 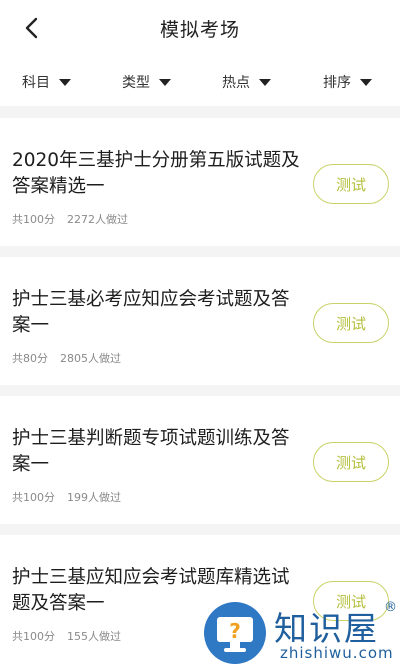 I want to click on exam-score: 共80分, so click(x=30, y=358).